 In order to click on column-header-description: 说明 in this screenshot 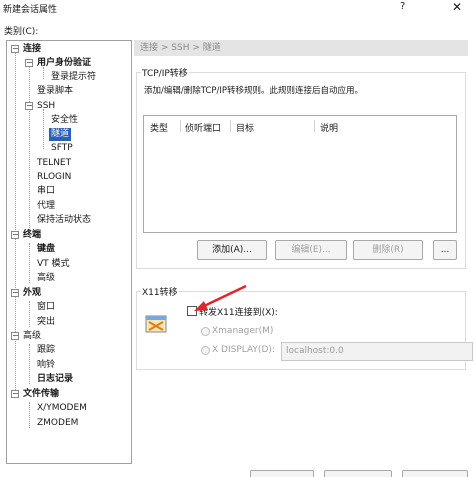, I will do `click(329, 127)`.